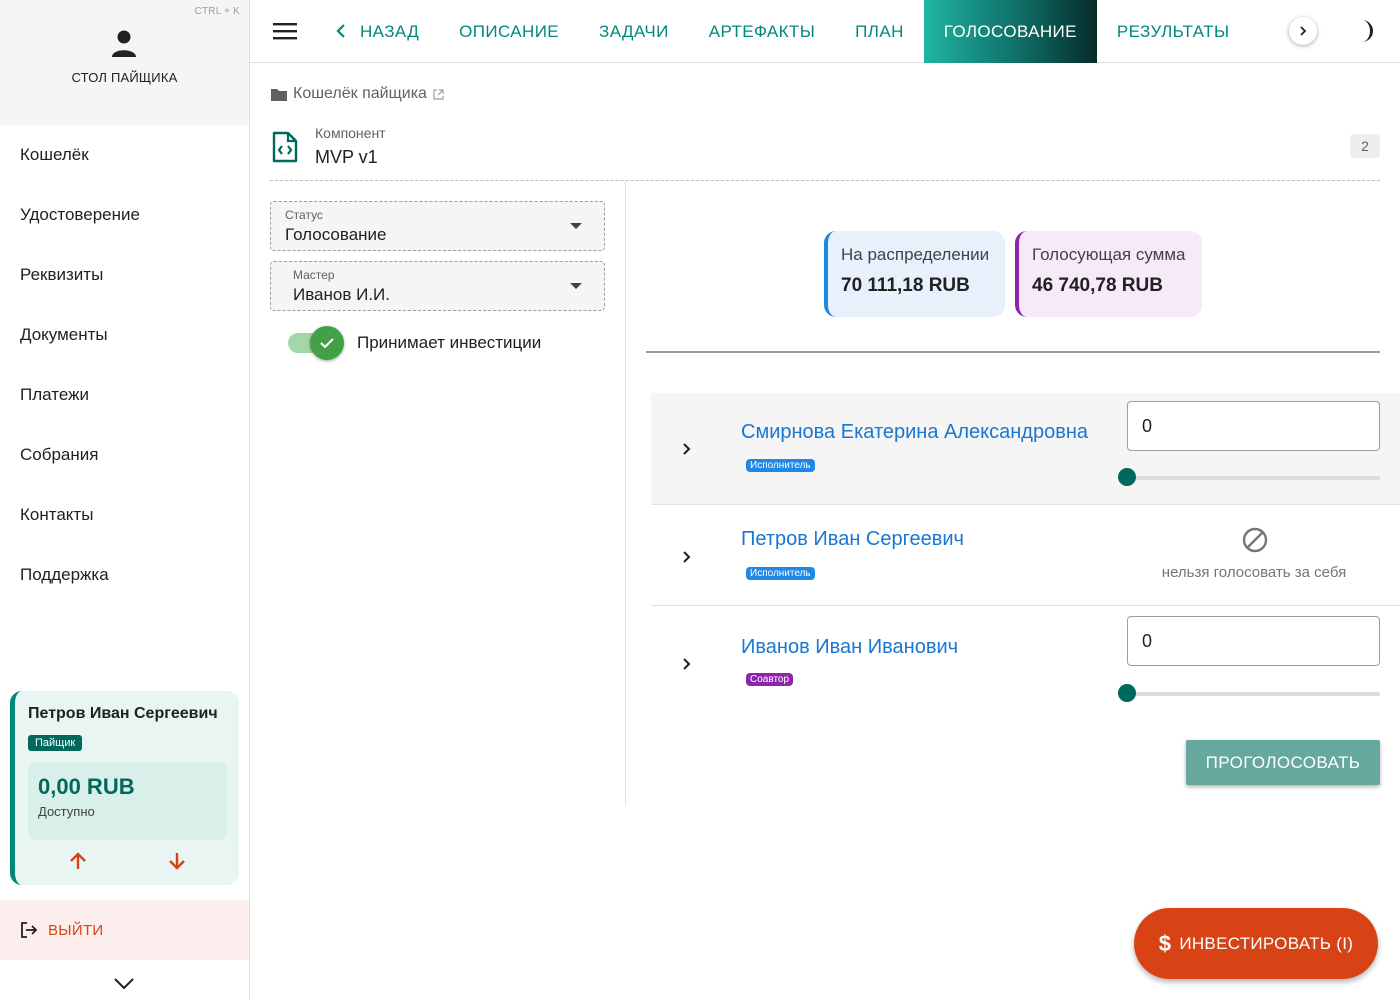  I want to click on deposit-button, so click(78, 861).